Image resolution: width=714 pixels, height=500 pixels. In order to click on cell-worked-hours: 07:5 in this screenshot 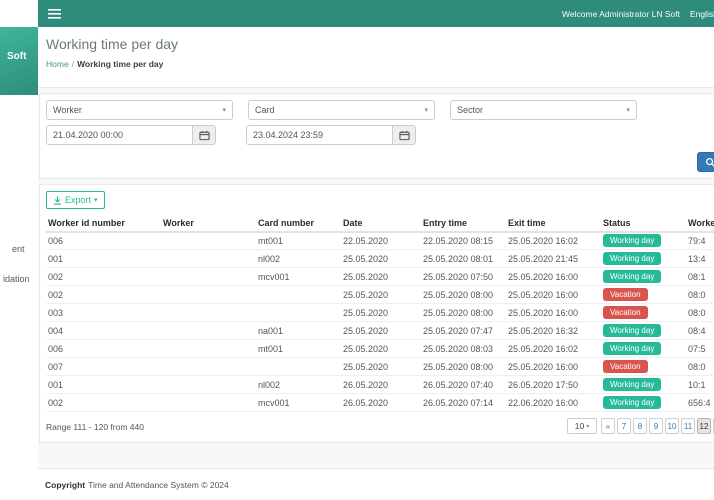, I will do `click(700, 348)`.